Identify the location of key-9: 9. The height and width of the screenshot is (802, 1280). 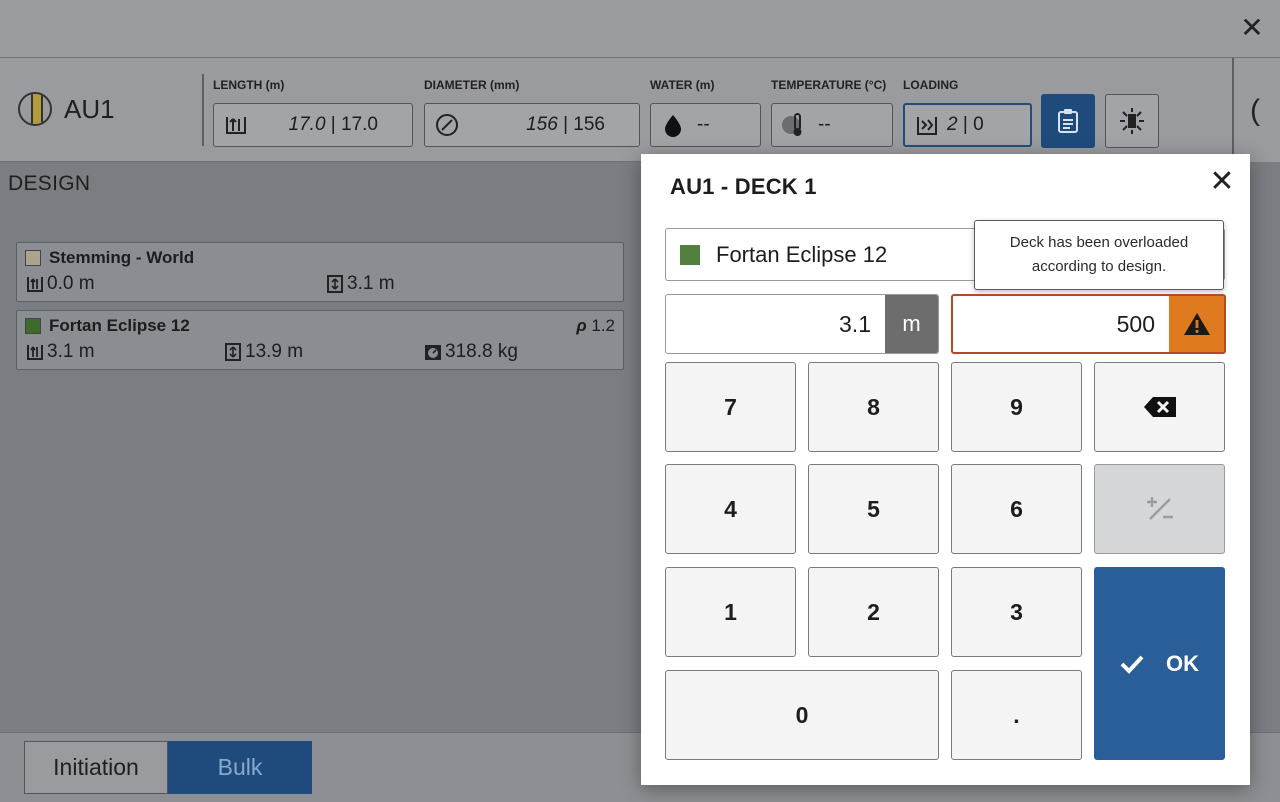
(1016, 407).